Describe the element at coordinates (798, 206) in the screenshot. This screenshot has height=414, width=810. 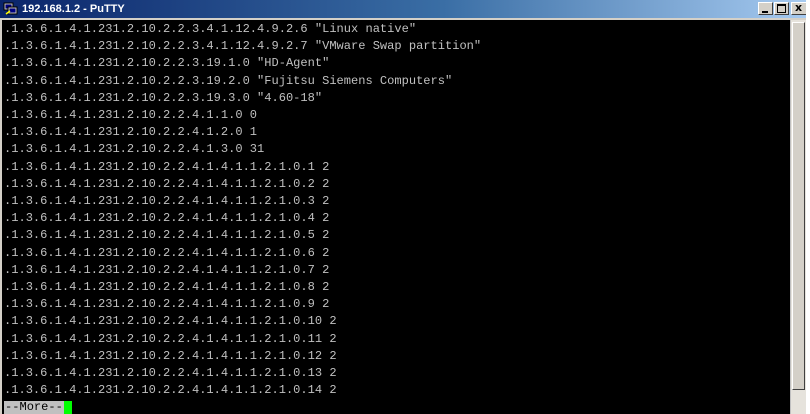
I see `scrollbar-thumb` at that location.